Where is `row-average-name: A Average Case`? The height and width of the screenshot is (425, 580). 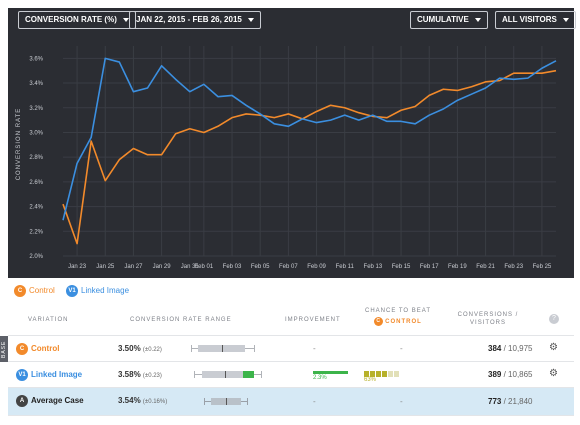 row-average-name: A Average Case is located at coordinates (50, 401).